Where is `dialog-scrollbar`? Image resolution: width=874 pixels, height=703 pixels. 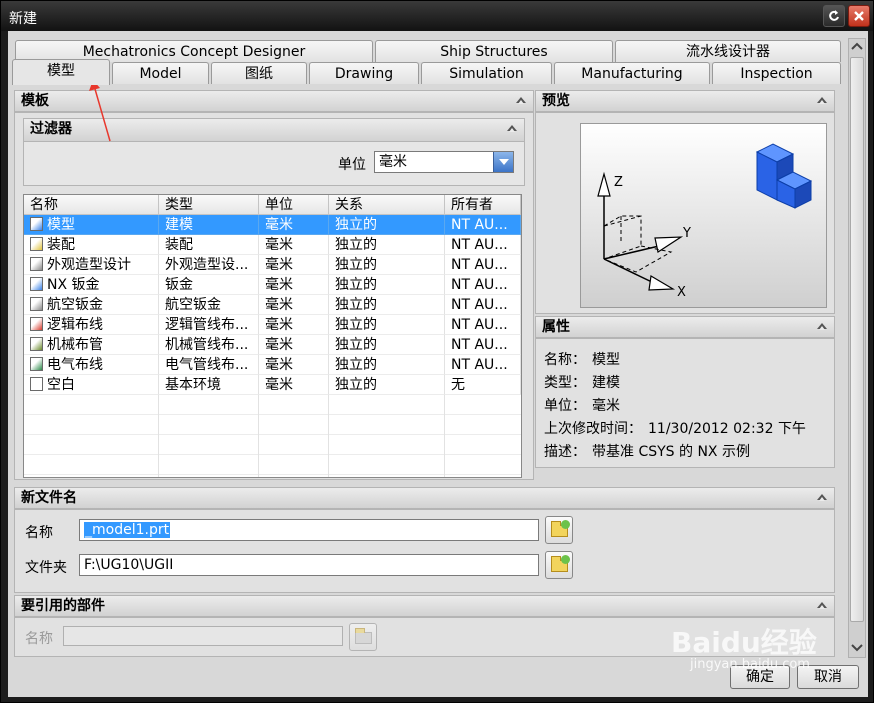 dialog-scrollbar is located at coordinates (857, 348).